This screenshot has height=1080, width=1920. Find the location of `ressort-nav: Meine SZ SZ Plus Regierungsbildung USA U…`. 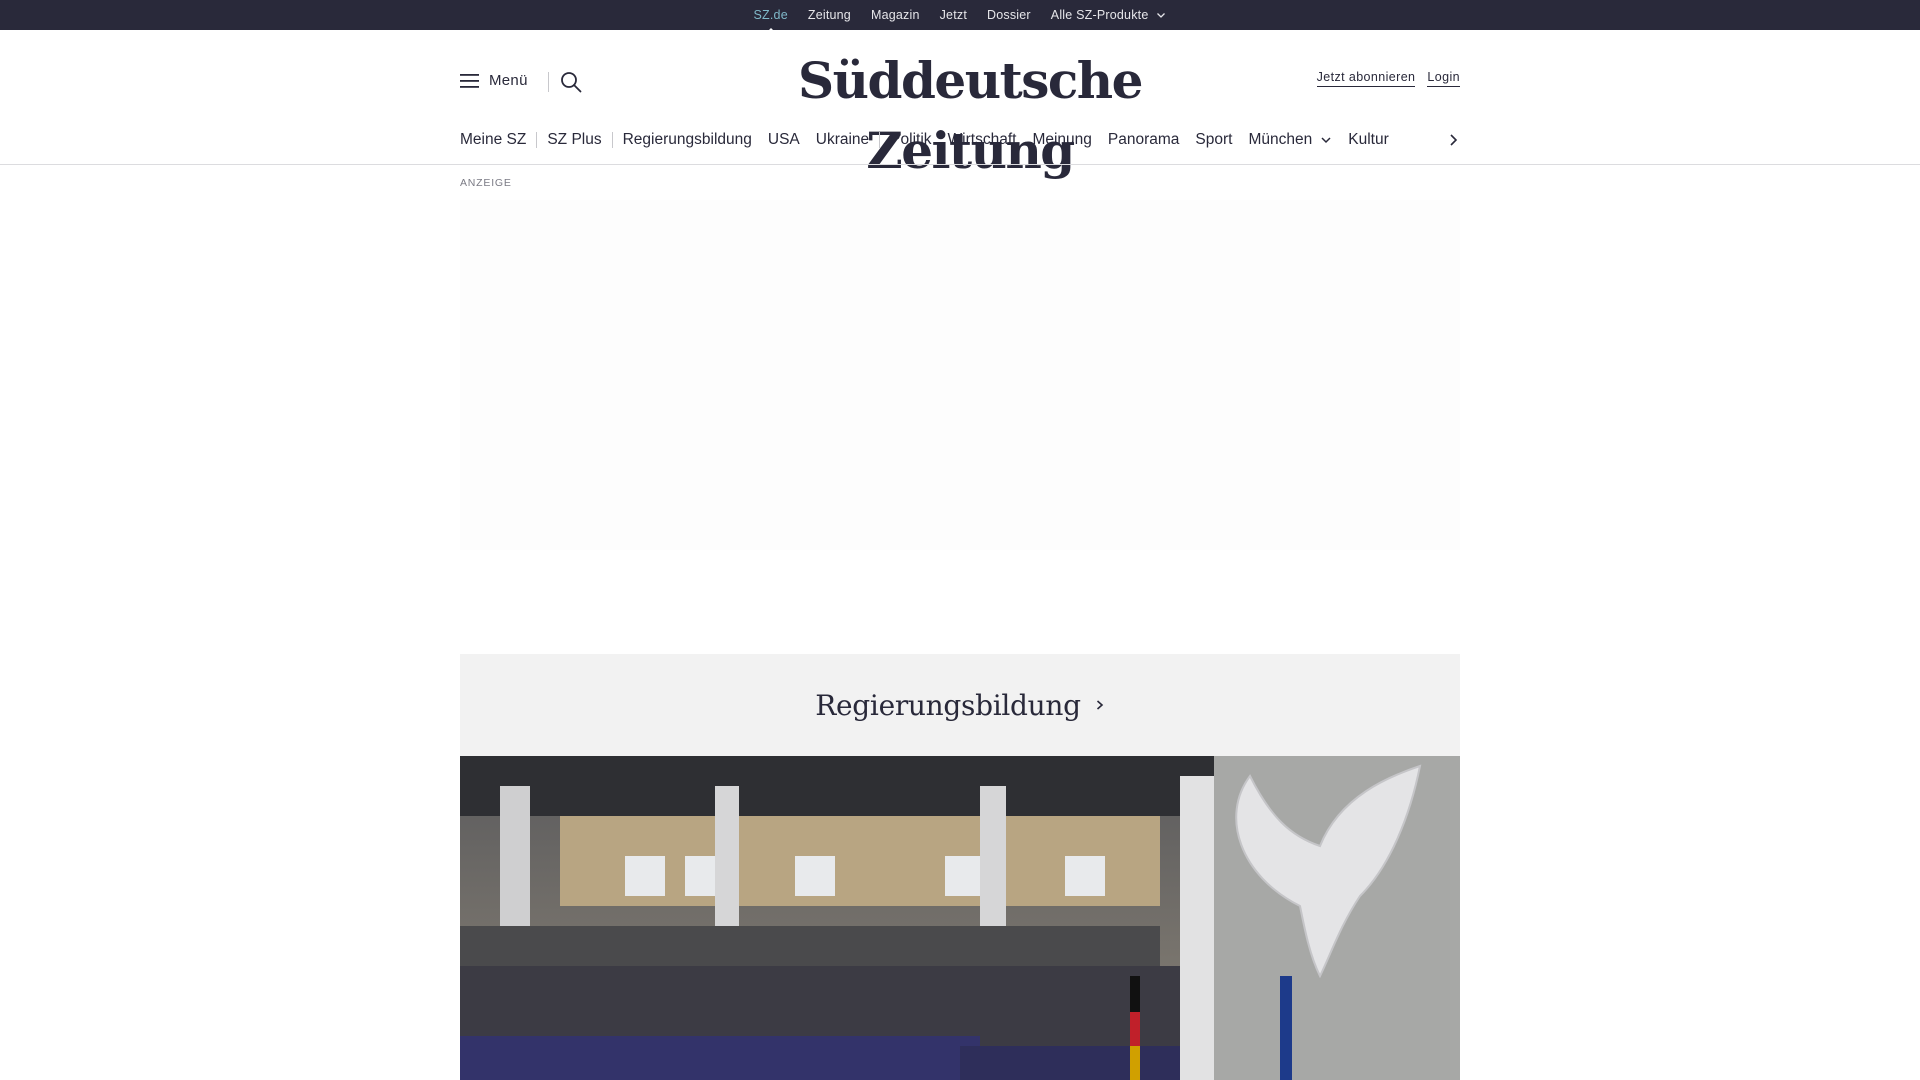

ressort-nav: Meine SZ SZ Plus Regierungsbildung USA U… is located at coordinates (960, 140).